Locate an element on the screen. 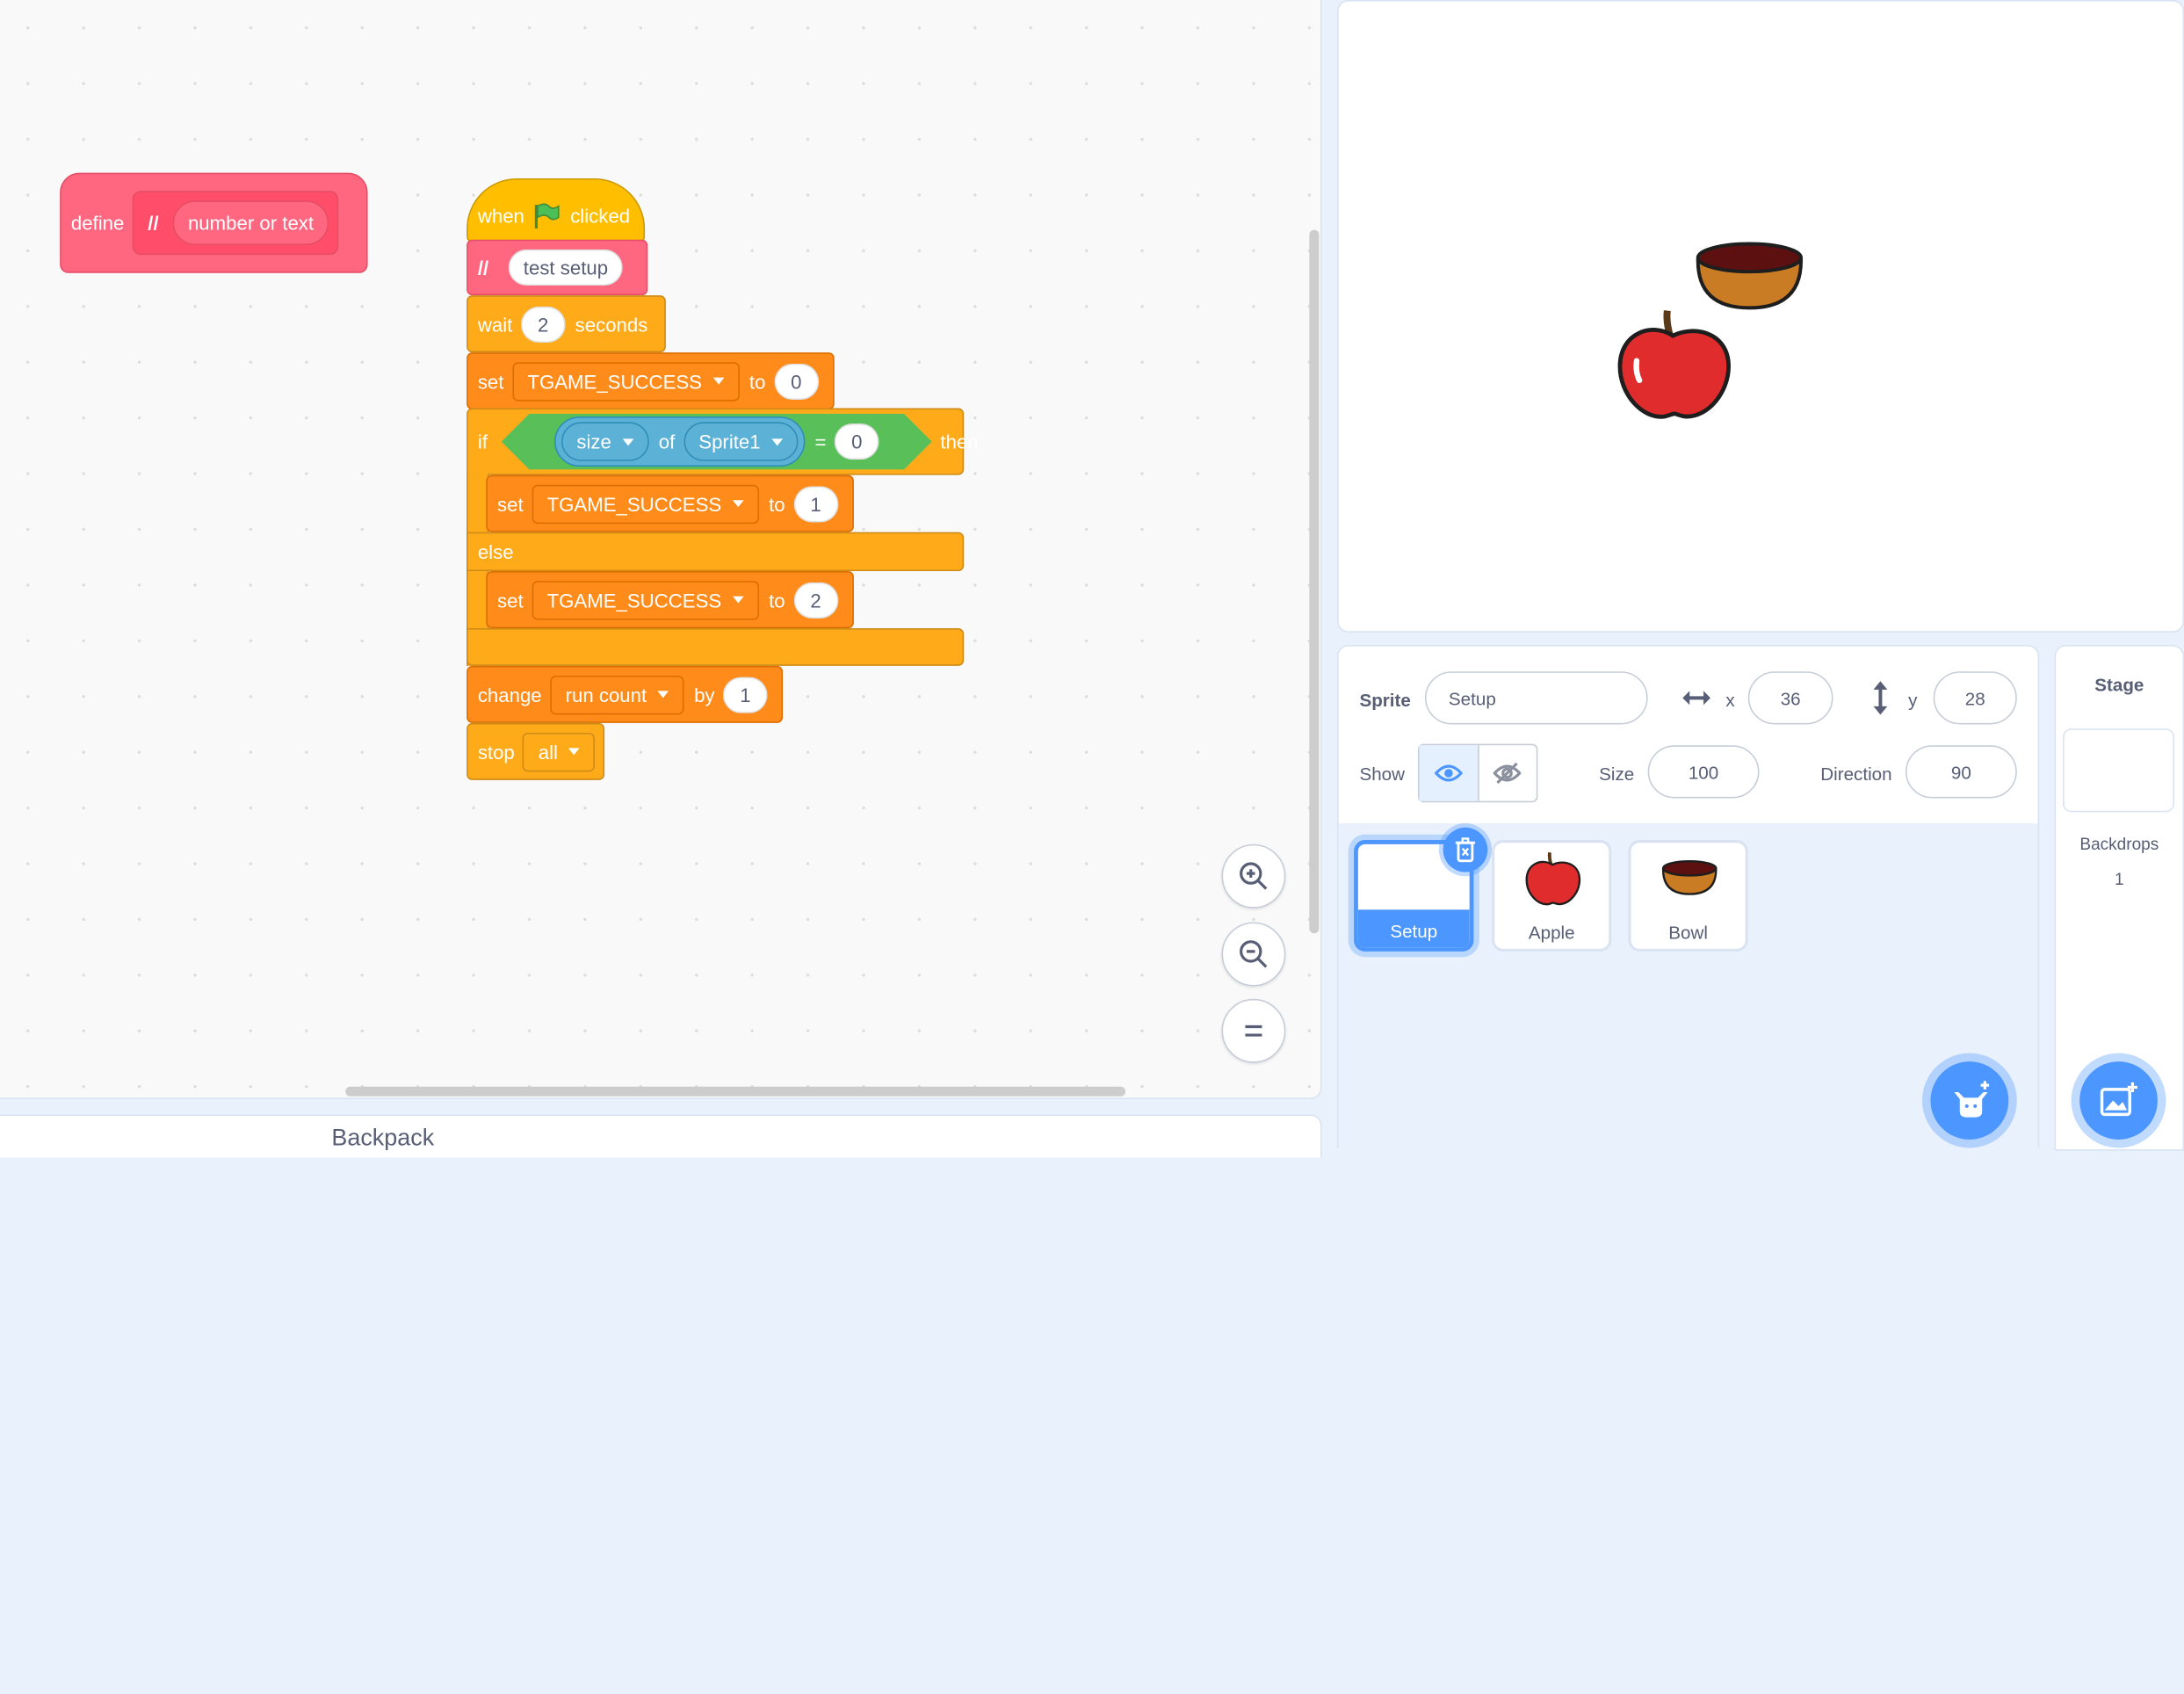 The height and width of the screenshot is (1694, 2184). green-flag-icon is located at coordinates (547, 216).